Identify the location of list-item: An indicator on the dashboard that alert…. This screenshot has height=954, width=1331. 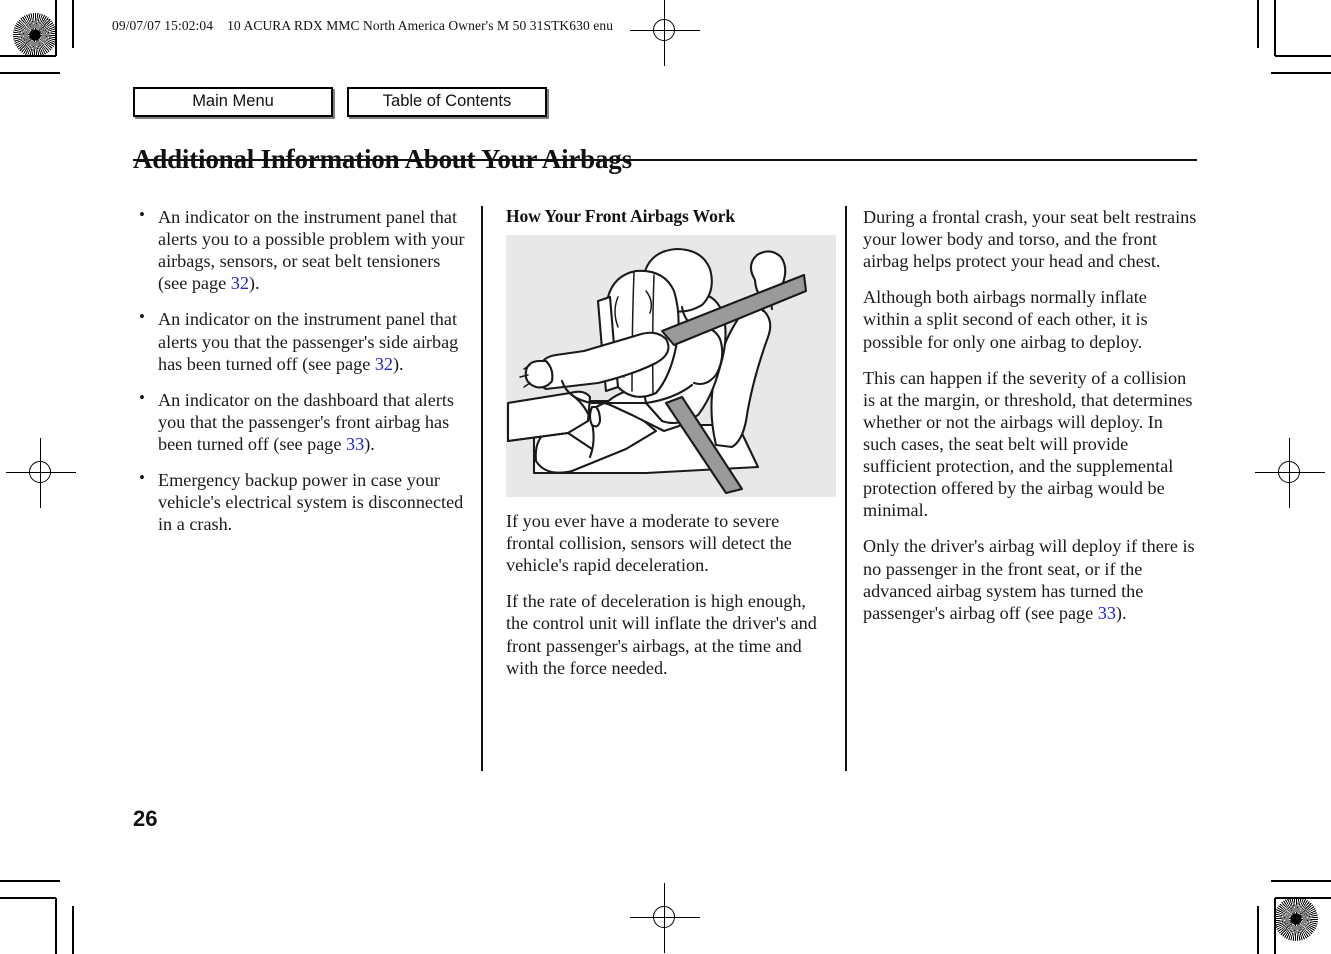
(299, 421).